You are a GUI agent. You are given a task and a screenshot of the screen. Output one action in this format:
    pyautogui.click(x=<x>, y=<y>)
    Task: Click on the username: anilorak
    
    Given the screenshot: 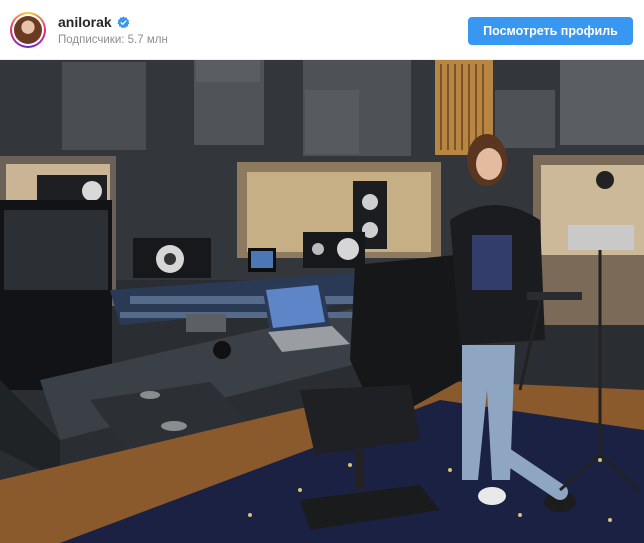 What is the action you would take?
    pyautogui.click(x=85, y=22)
    